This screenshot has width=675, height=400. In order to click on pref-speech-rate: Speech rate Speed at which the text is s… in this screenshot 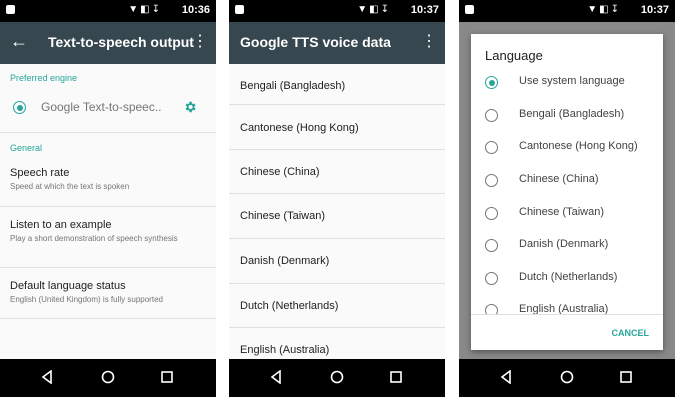, I will do `click(108, 182)`.